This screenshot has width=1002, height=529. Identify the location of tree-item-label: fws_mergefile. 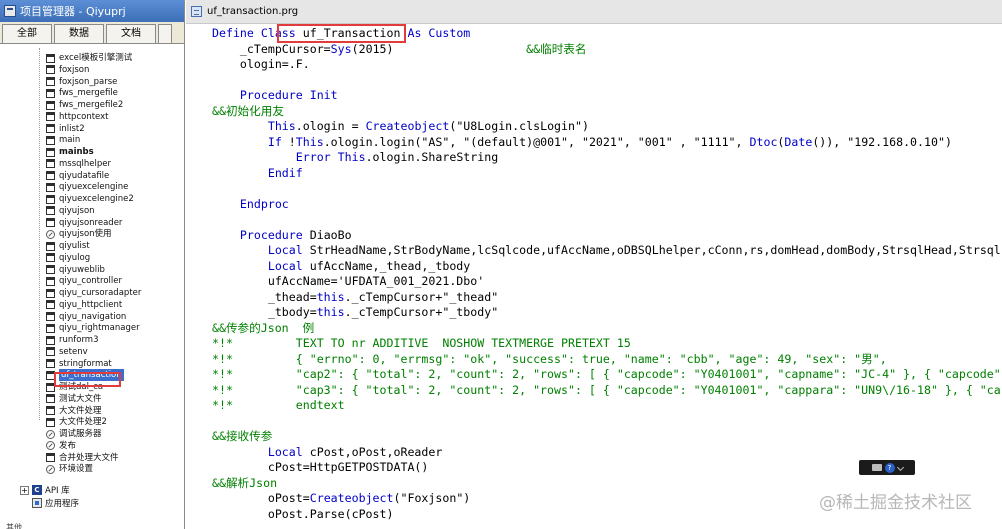
(88, 93).